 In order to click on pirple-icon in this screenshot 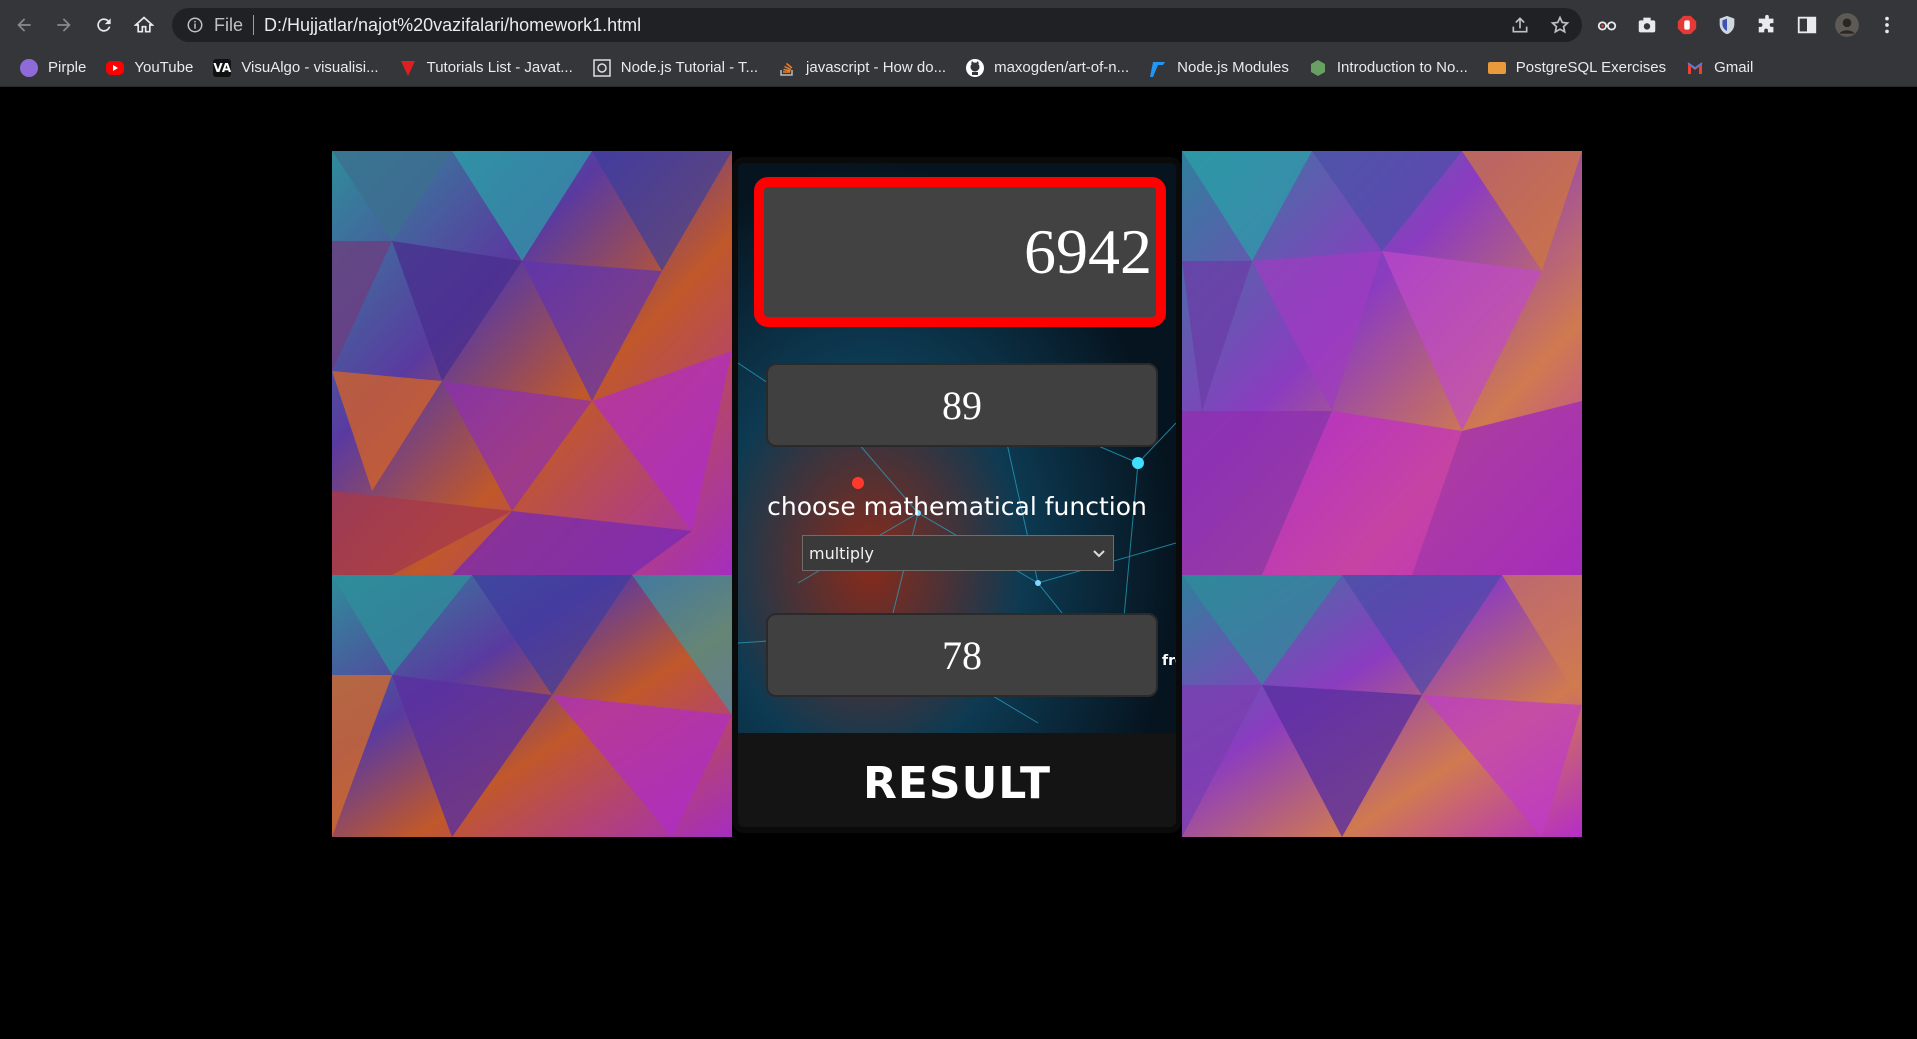, I will do `click(29, 67)`.